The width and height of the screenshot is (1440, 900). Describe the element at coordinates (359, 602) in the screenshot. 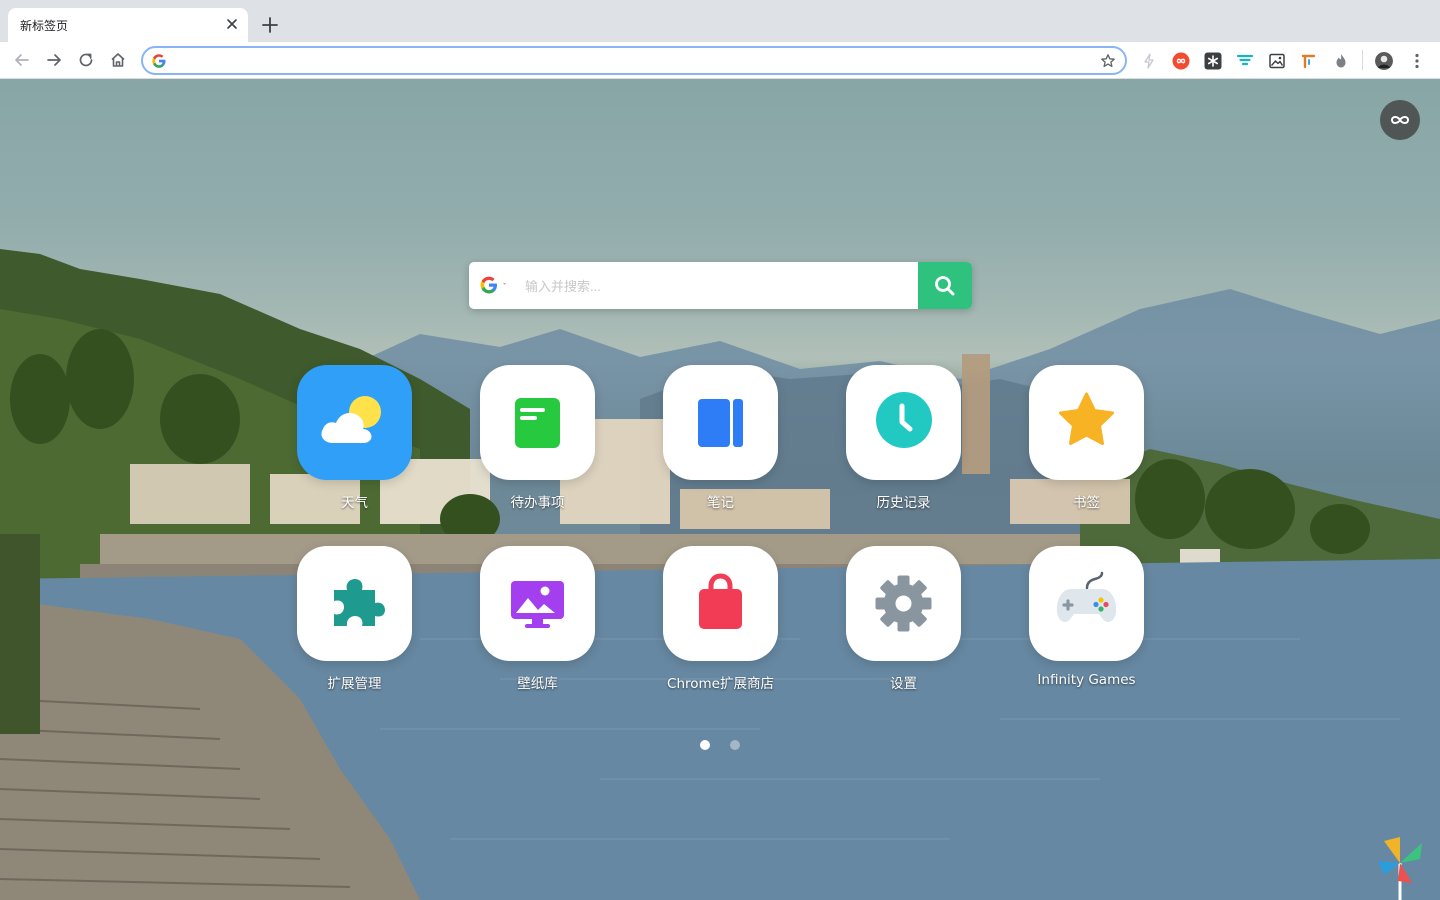

I see `puzzle-icon` at that location.